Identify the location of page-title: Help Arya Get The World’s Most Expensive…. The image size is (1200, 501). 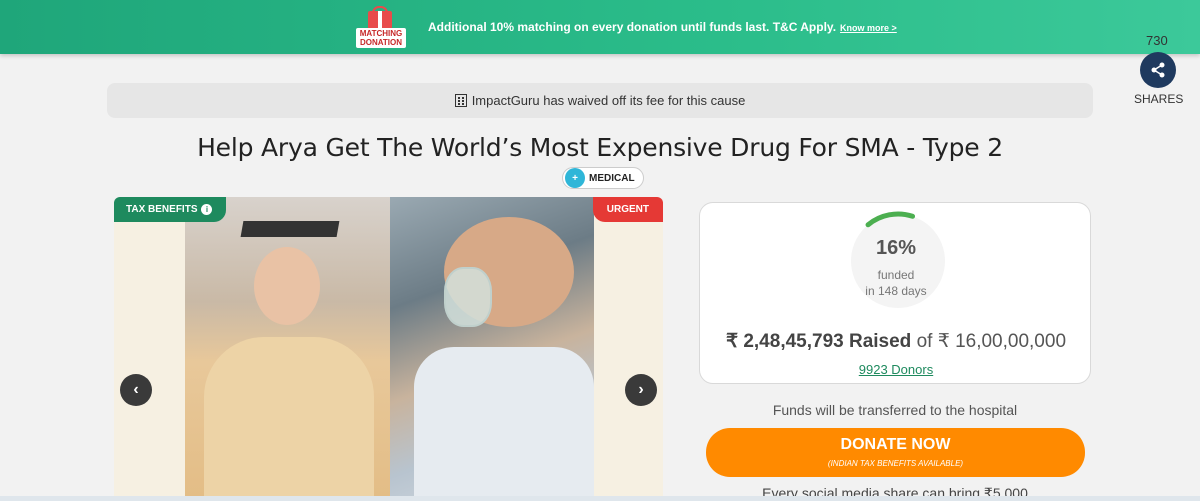
(600, 147).